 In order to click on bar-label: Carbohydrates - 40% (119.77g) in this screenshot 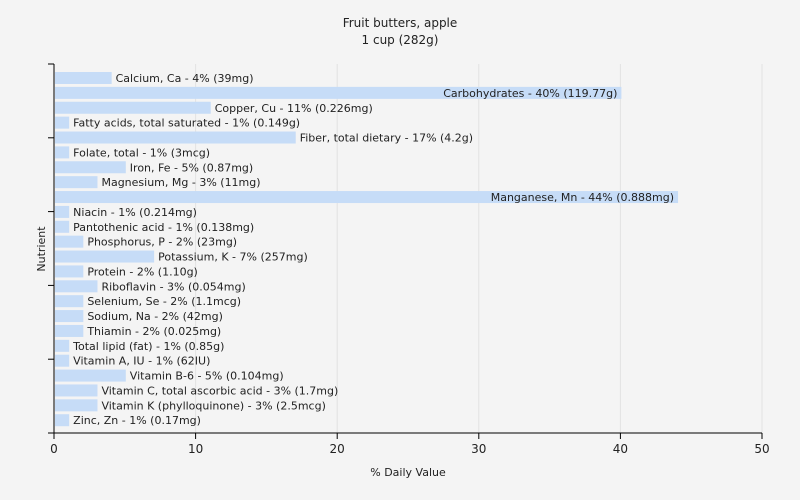, I will do `click(530, 93)`.